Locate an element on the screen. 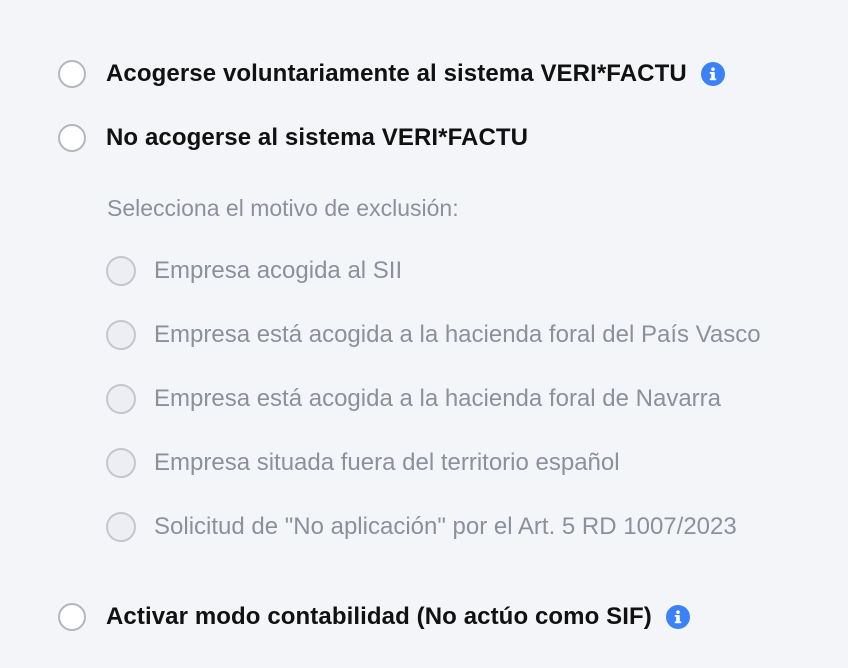 The image size is (848, 668). radio-exclusion-navarra is located at coordinates (121, 399).